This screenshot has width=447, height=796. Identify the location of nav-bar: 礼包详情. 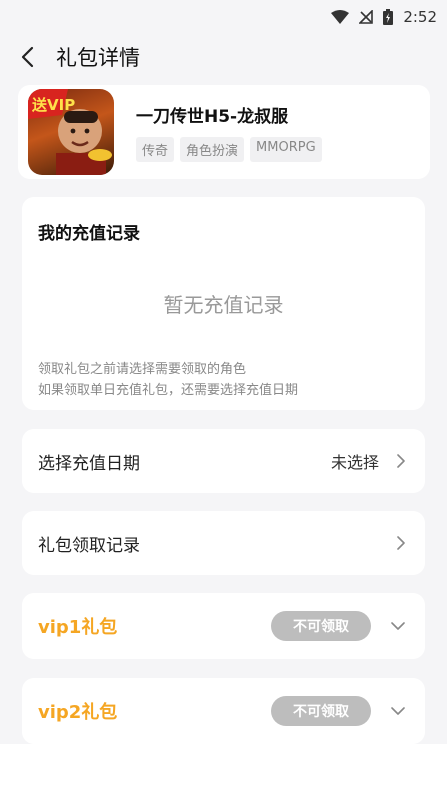
(223, 57).